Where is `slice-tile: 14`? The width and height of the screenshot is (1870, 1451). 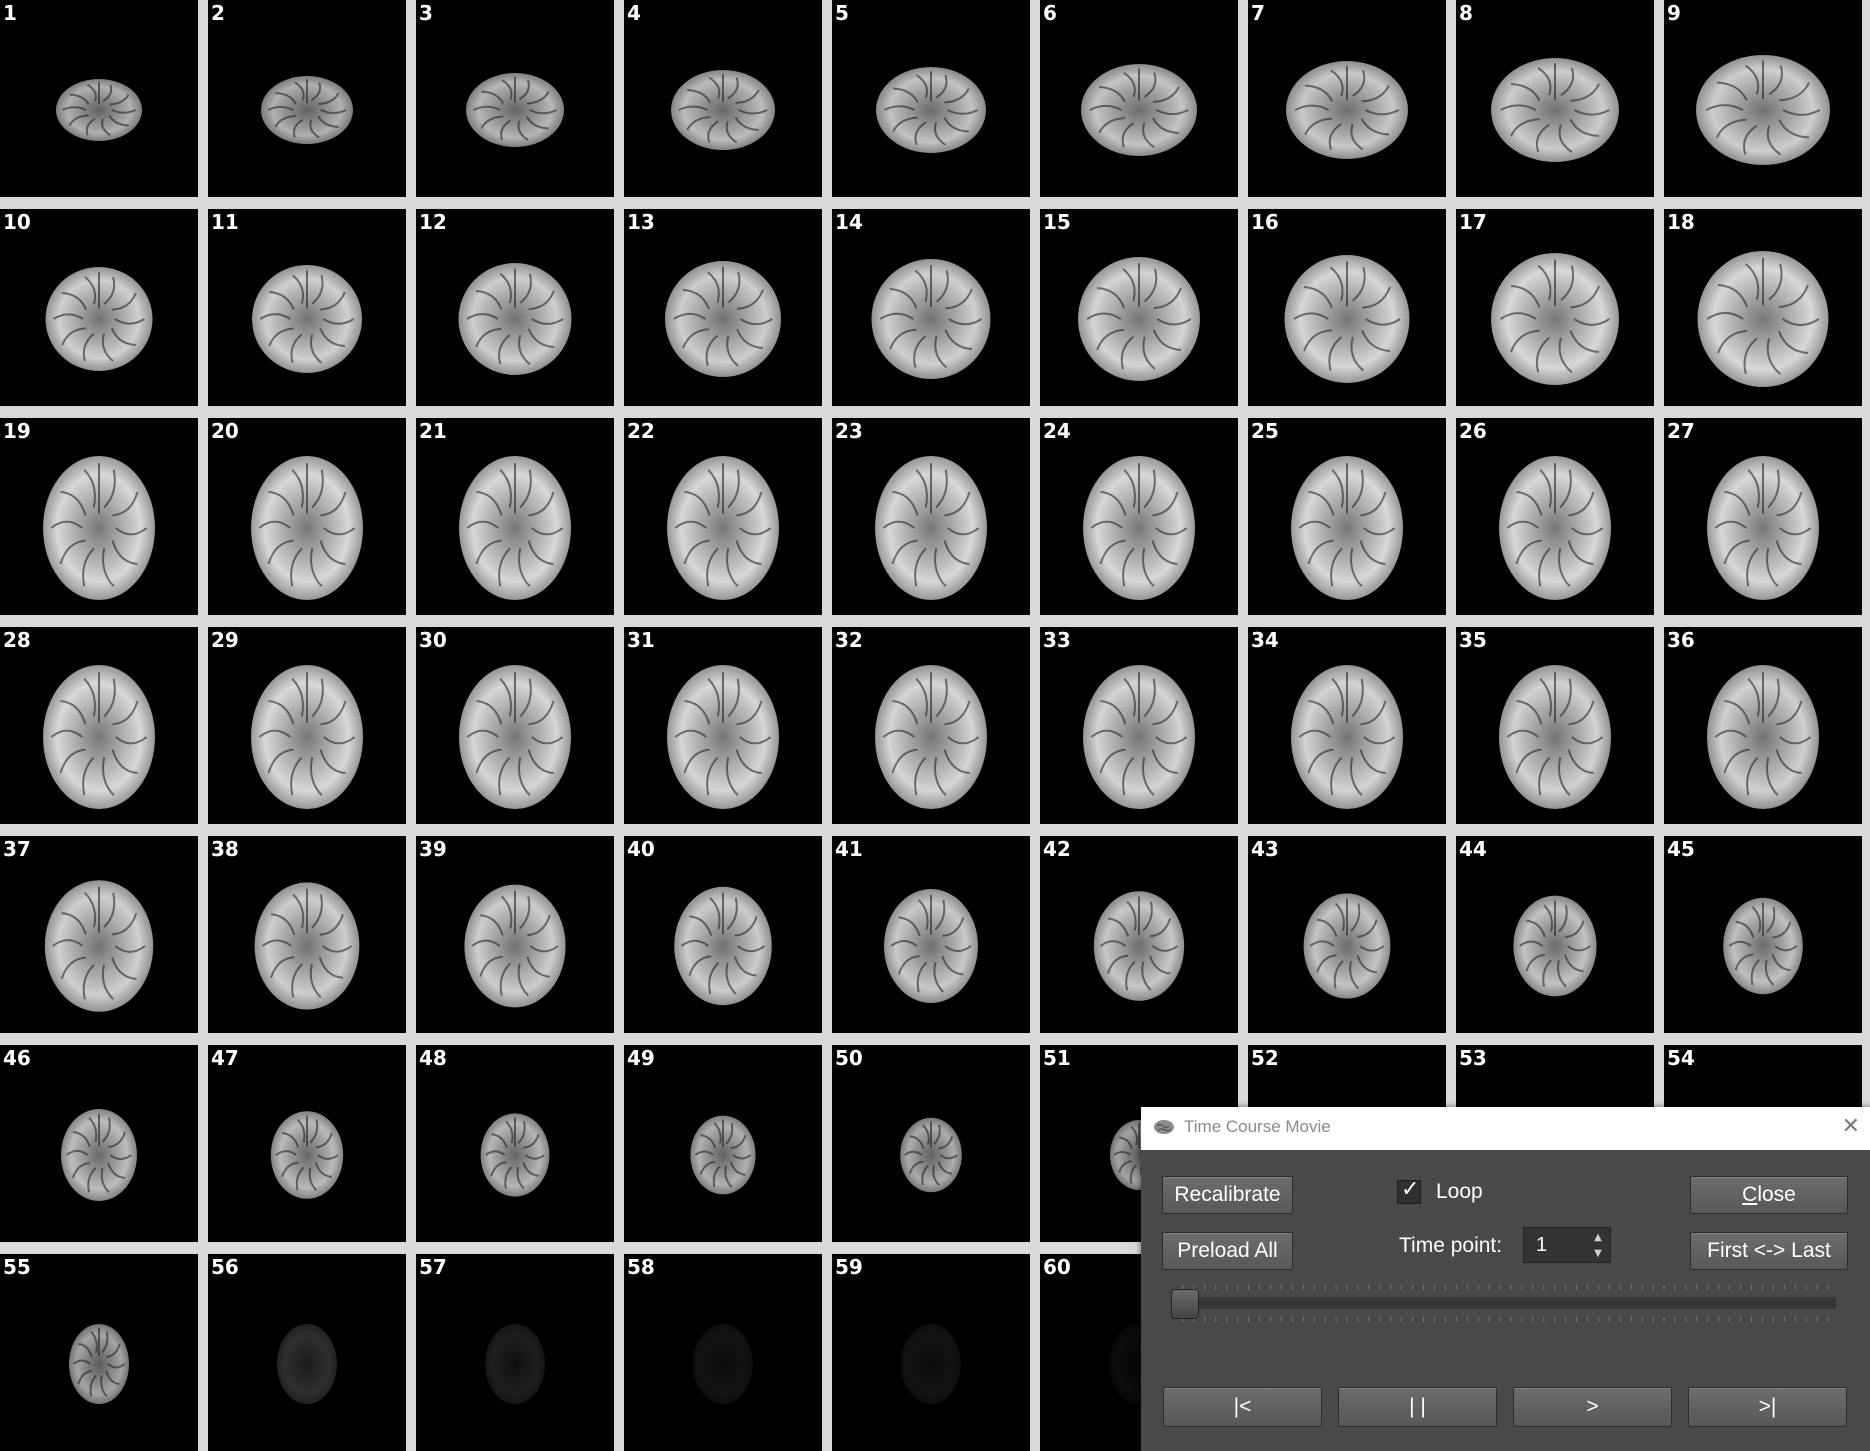 slice-tile: 14 is located at coordinates (931, 307).